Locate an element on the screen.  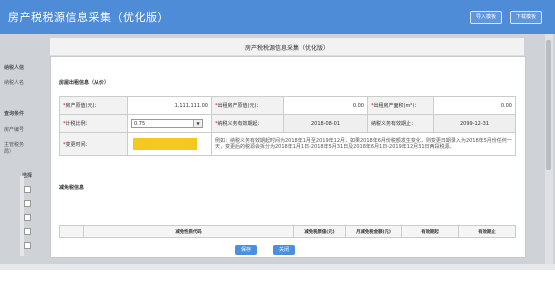
query-conditions-heading: 查询条件 is located at coordinates (14, 114).